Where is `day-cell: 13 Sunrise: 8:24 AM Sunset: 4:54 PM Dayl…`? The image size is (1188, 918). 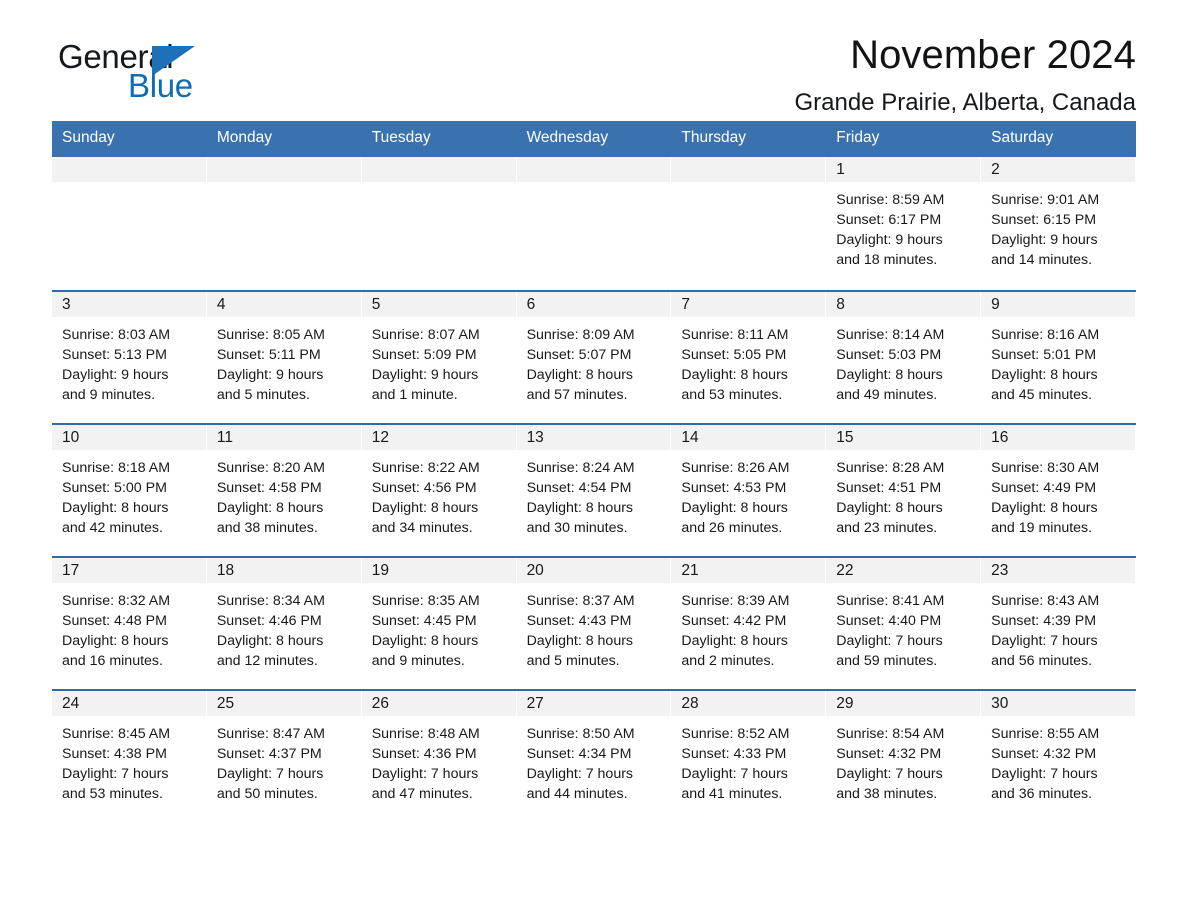 day-cell: 13 Sunrise: 8:24 AM Sunset: 4:54 PM Dayl… is located at coordinates (594, 490).